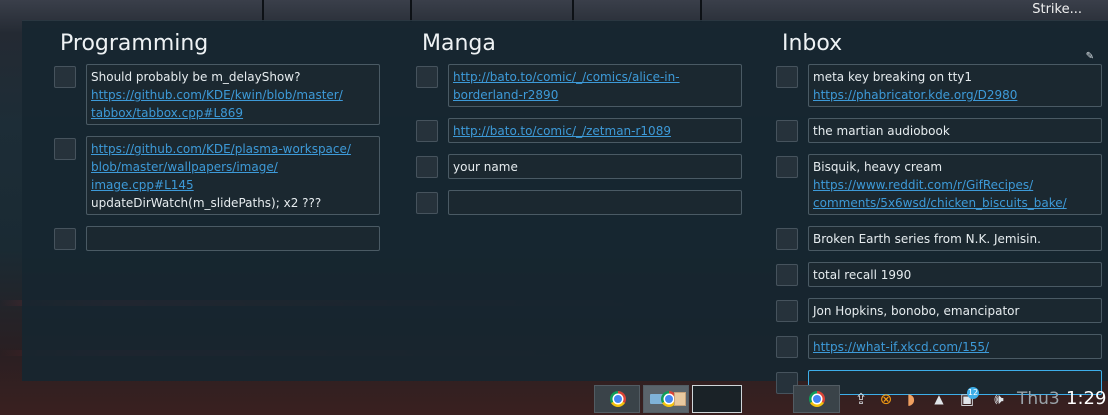  What do you see at coordinates (939, 399) in the screenshot?
I see `chevron-up-icon: ▲` at bounding box center [939, 399].